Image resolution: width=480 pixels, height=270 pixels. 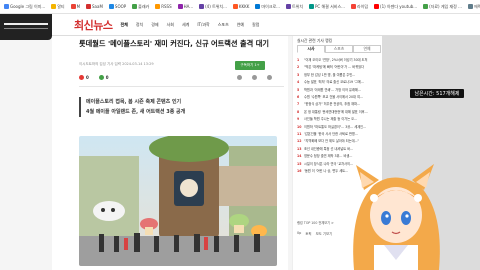 What do you see at coordinates (193, 25) in the screenshot?
I see `main-nav: 전체 정치 경제 사회 세계 IT/과학 스포츠 연예 칼럼` at bounding box center [193, 25].